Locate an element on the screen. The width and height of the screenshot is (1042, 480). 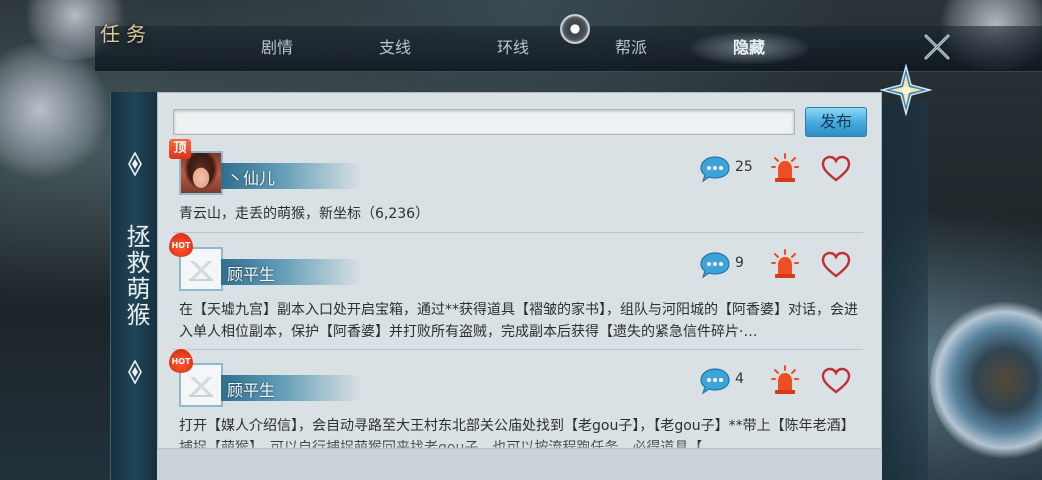
user-name: 丶仙儿 is located at coordinates (251, 177).